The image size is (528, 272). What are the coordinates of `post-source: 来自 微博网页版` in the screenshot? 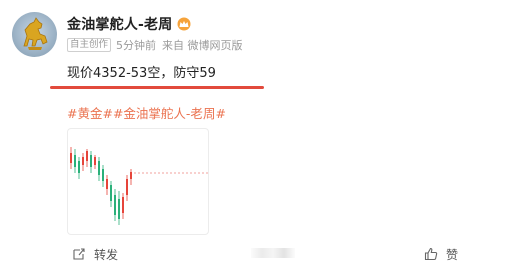 It's located at (202, 45).